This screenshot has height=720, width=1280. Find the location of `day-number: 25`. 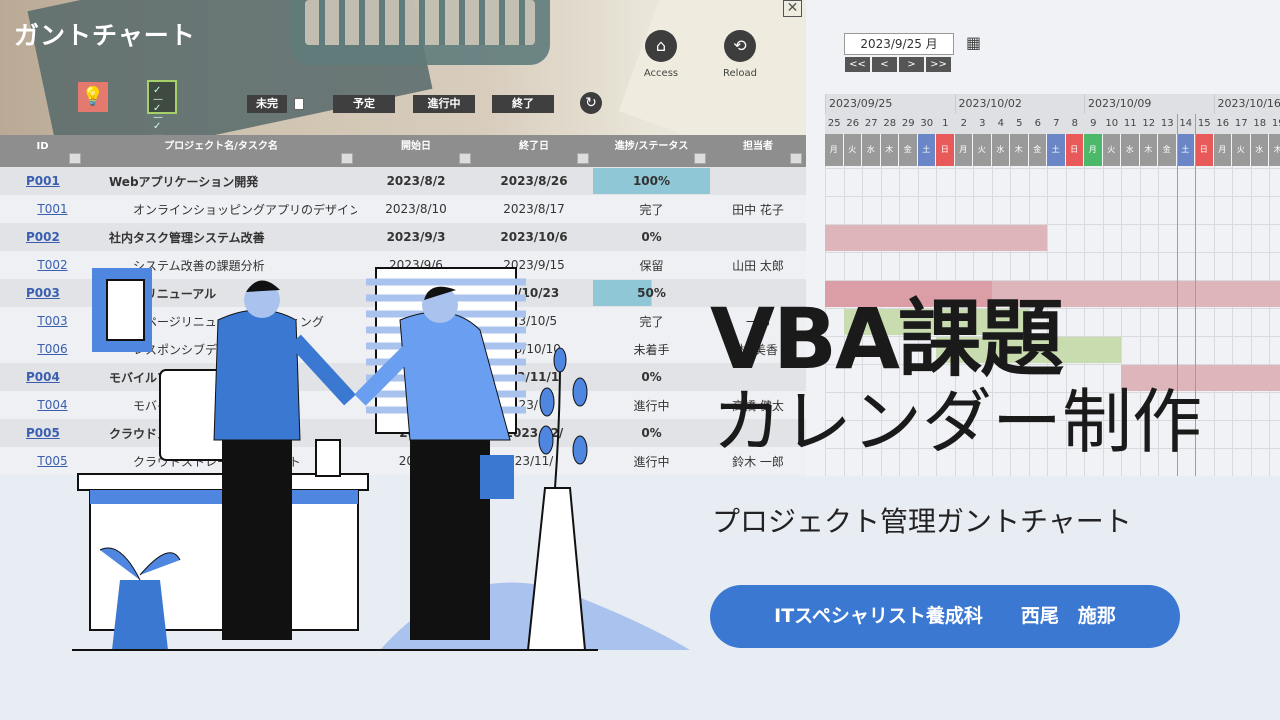

day-number: 25 is located at coordinates (834, 124).